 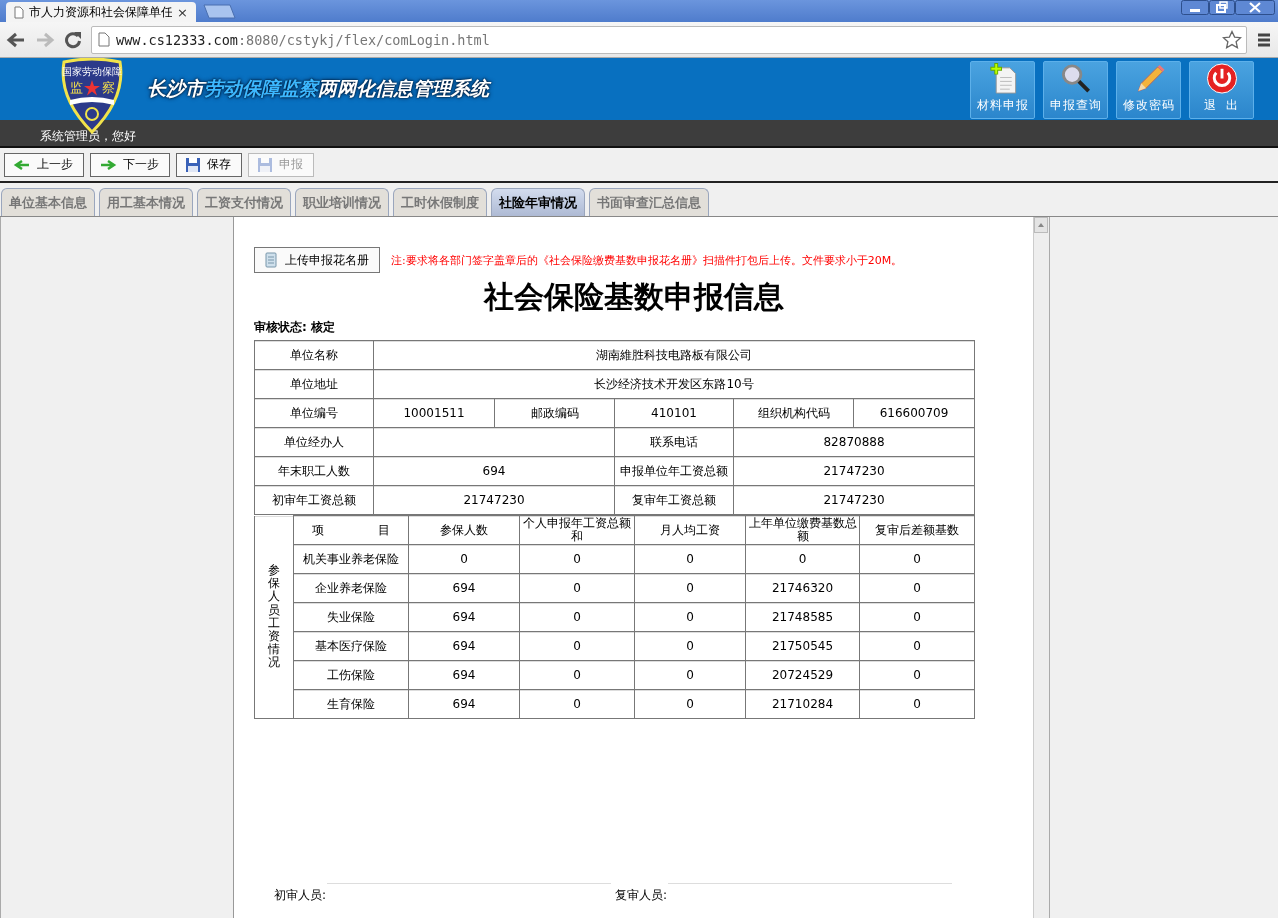 What do you see at coordinates (342, 202) in the screenshot?
I see `tab: 职业培训情况` at bounding box center [342, 202].